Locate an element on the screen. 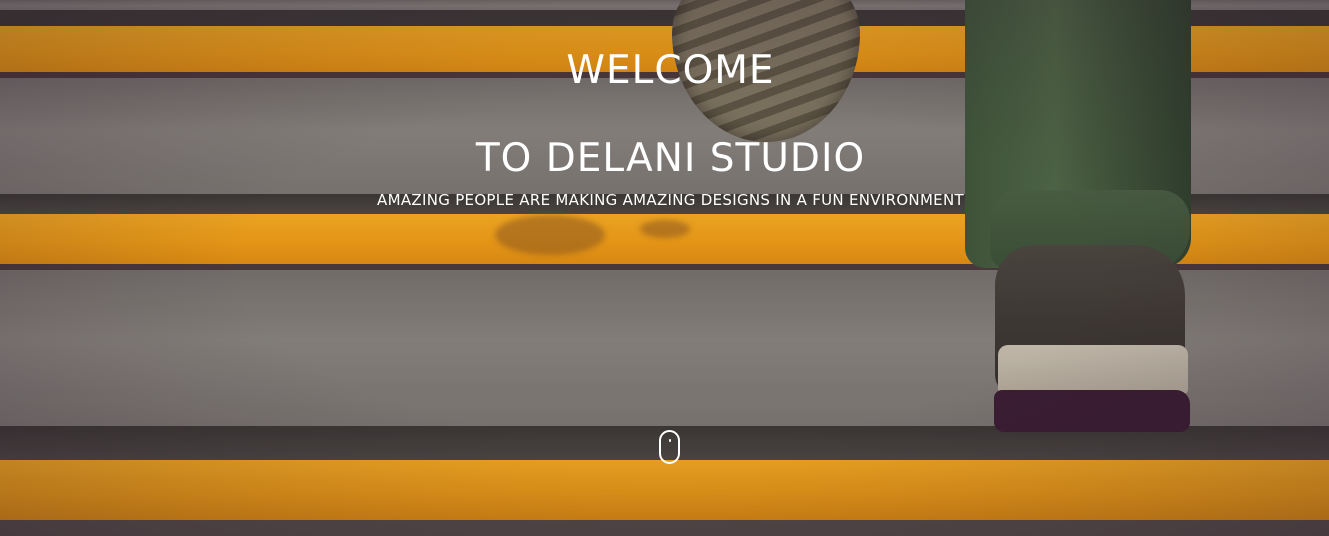 Image resolution: width=1329 pixels, height=536 pixels. mouse-scroll-icon is located at coordinates (669, 447).